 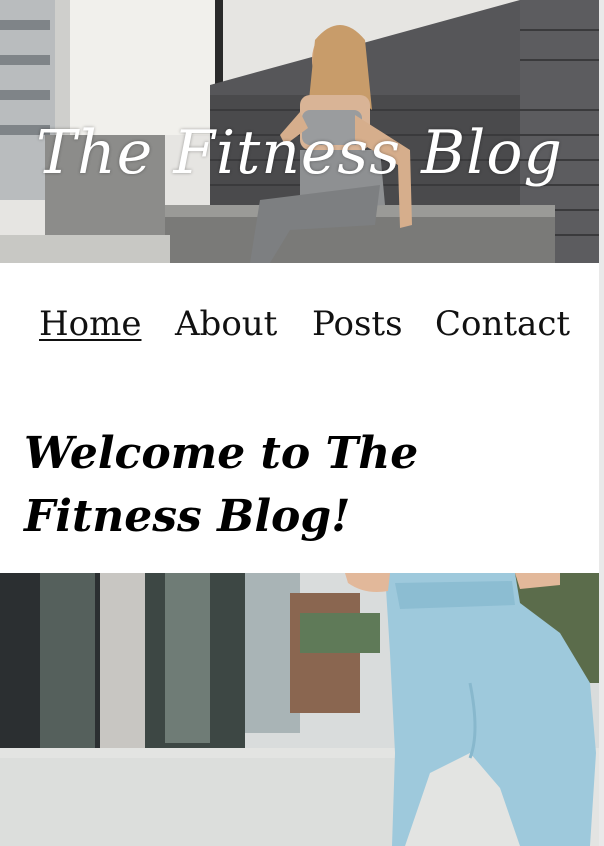 I want to click on main-navigation: Home About Posts Contact, so click(x=299, y=332).